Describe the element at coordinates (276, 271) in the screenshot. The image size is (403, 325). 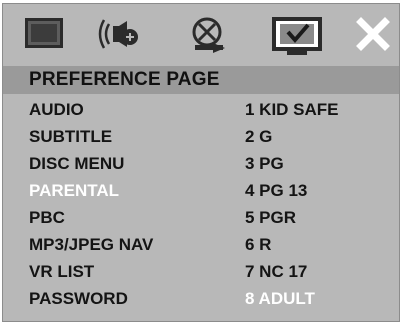
I see `menu-option-label: 7 NC 17` at that location.